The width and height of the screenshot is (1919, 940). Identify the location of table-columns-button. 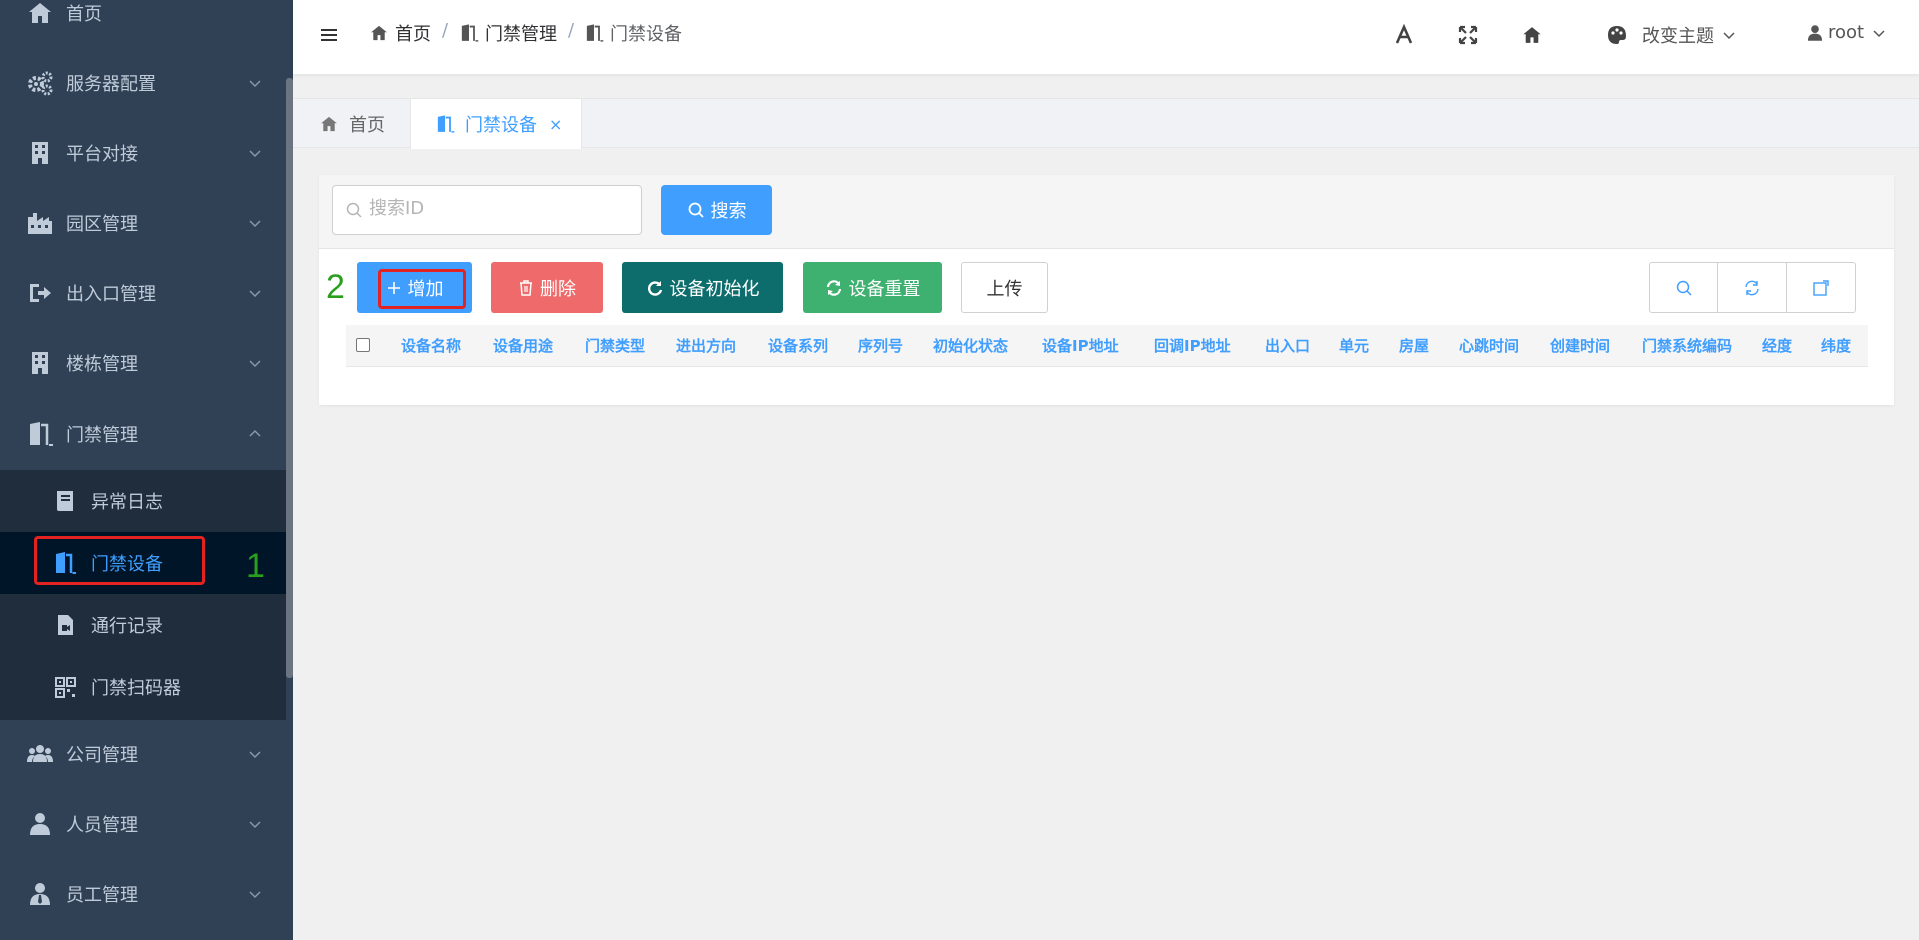
(1821, 287).